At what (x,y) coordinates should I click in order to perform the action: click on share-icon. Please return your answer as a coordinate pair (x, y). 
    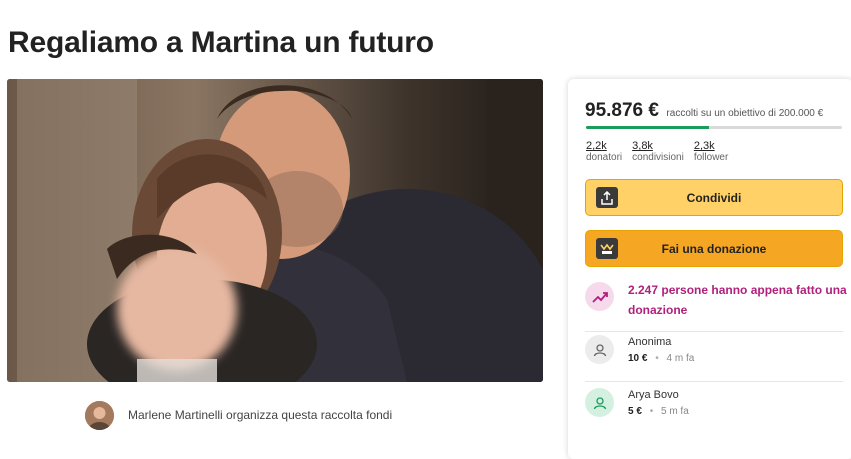
    Looking at the image, I should click on (607, 197).